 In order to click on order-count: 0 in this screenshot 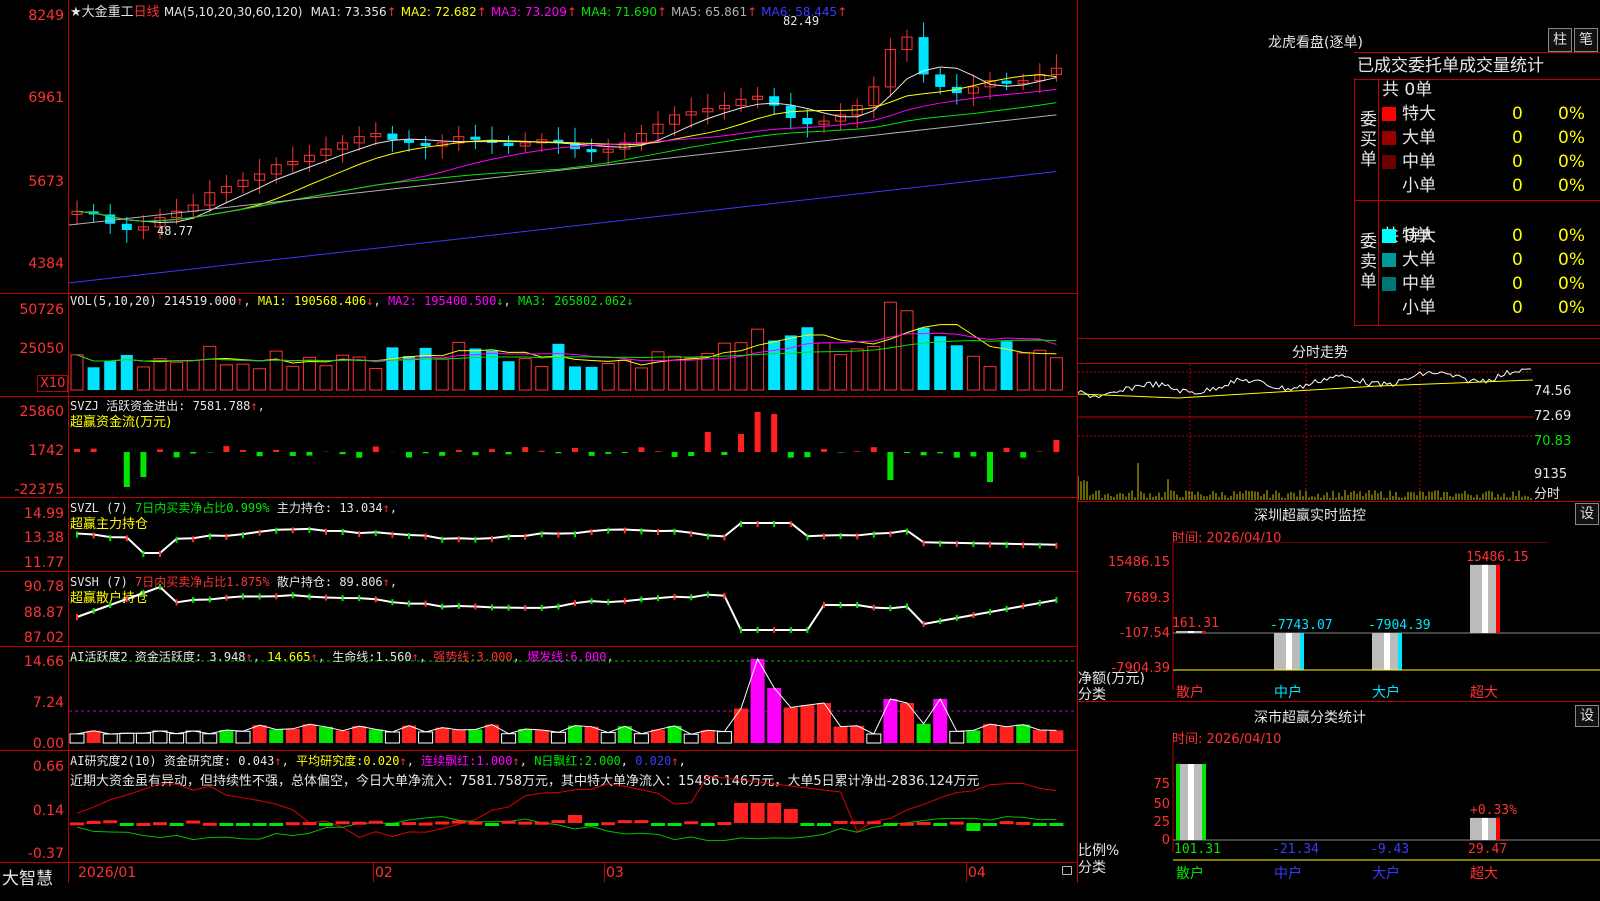, I will do `click(1517, 162)`.